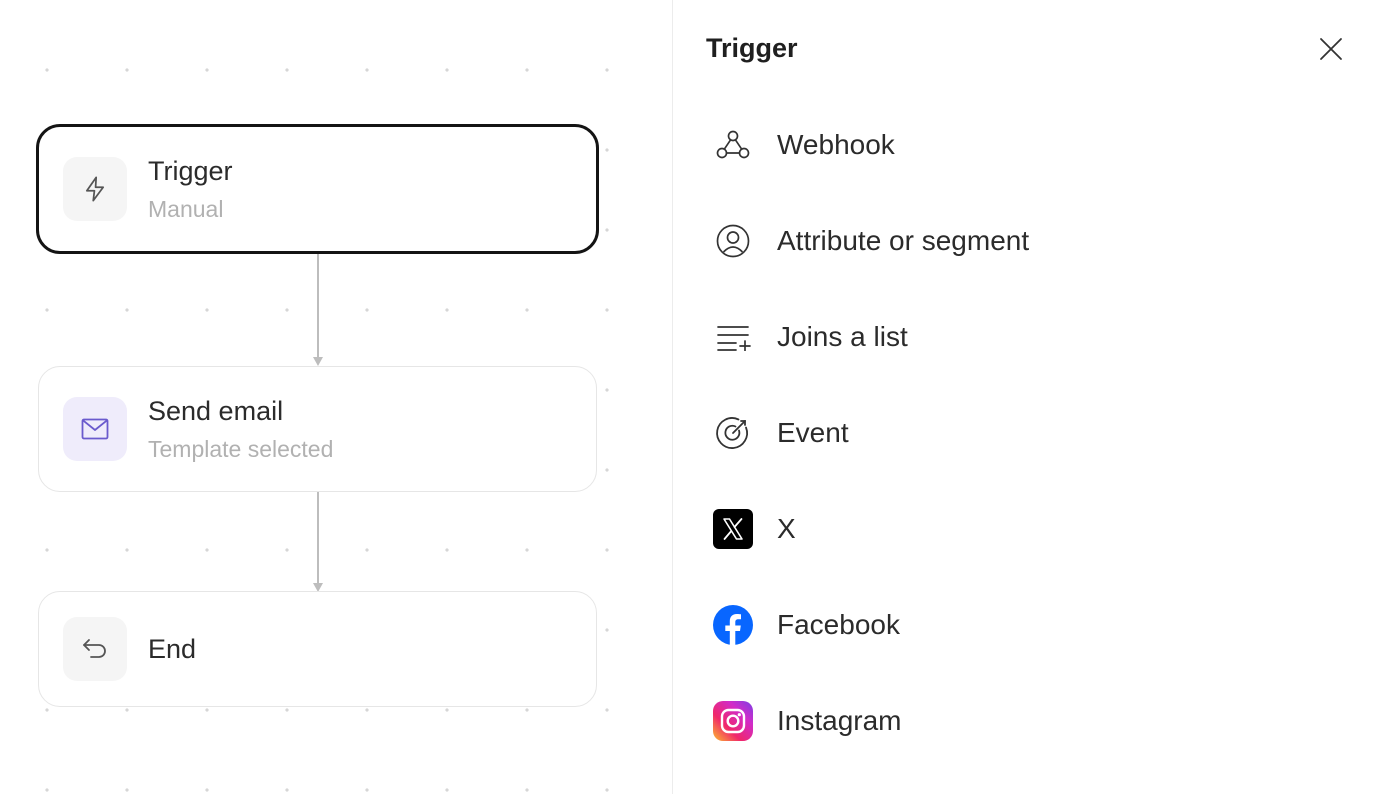 This screenshot has height=794, width=1382. I want to click on webhook-icon, so click(733, 145).